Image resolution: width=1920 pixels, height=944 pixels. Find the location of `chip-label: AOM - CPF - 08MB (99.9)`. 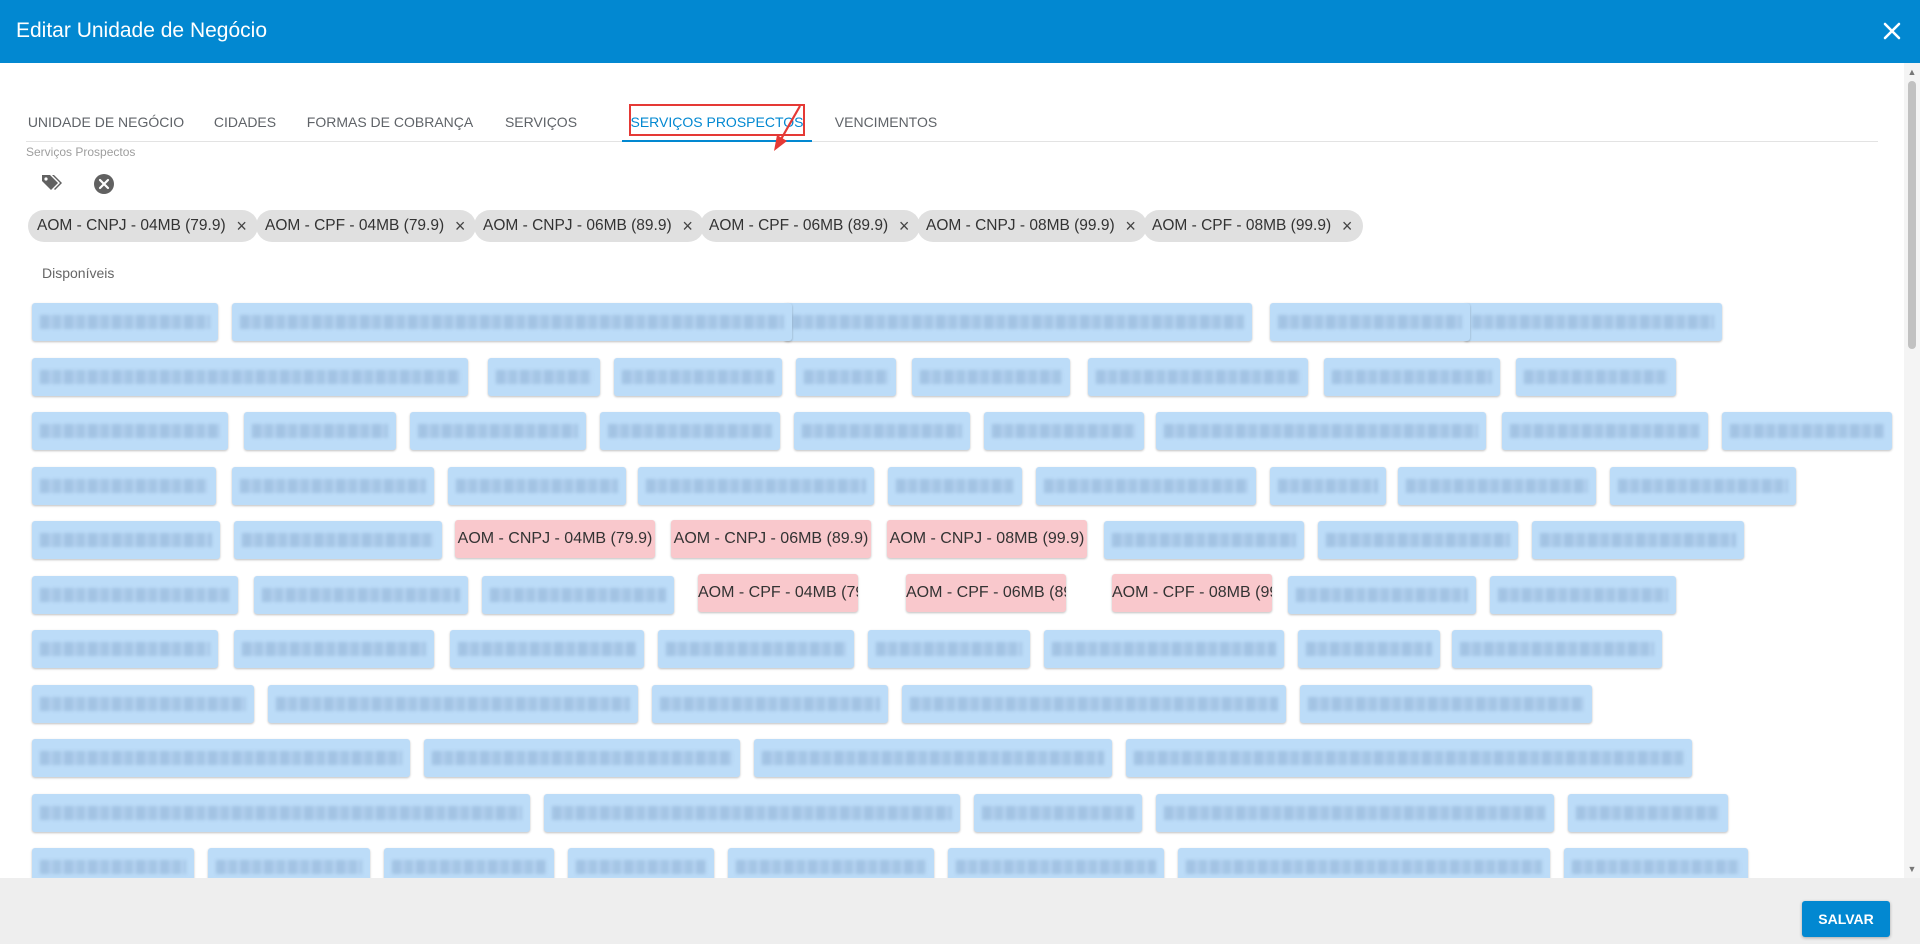

chip-label: AOM - CPF - 08MB (99.9) is located at coordinates (1242, 225).